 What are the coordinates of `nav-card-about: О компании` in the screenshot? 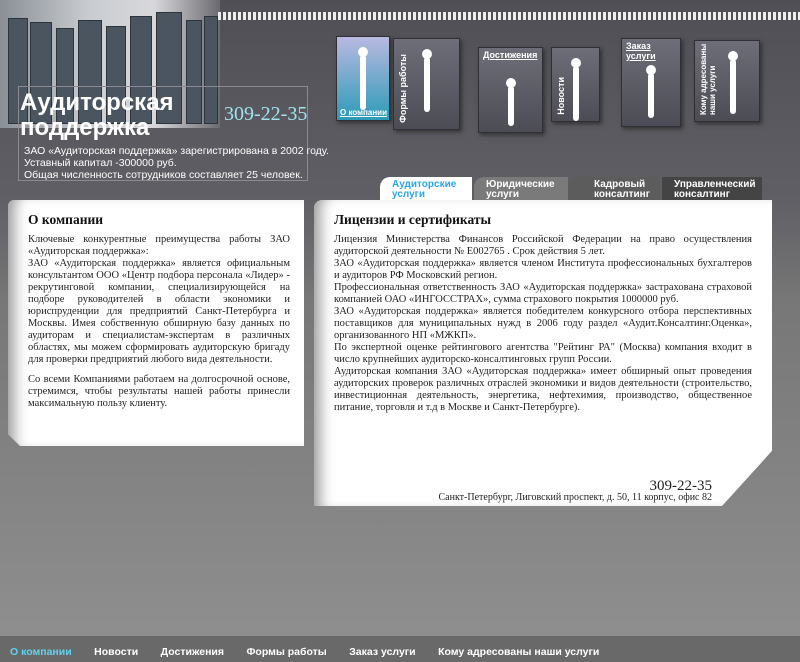 It's located at (363, 78).